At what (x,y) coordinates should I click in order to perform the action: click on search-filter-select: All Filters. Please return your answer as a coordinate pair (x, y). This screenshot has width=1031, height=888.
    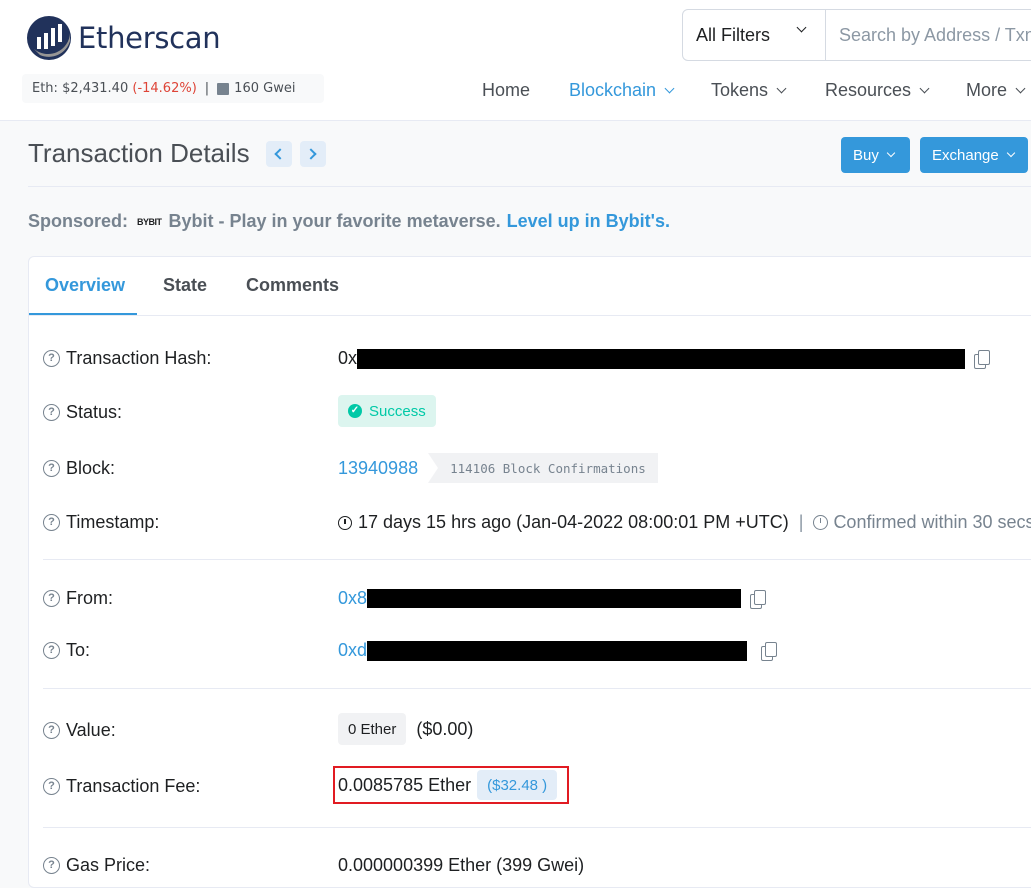
    Looking at the image, I should click on (754, 35).